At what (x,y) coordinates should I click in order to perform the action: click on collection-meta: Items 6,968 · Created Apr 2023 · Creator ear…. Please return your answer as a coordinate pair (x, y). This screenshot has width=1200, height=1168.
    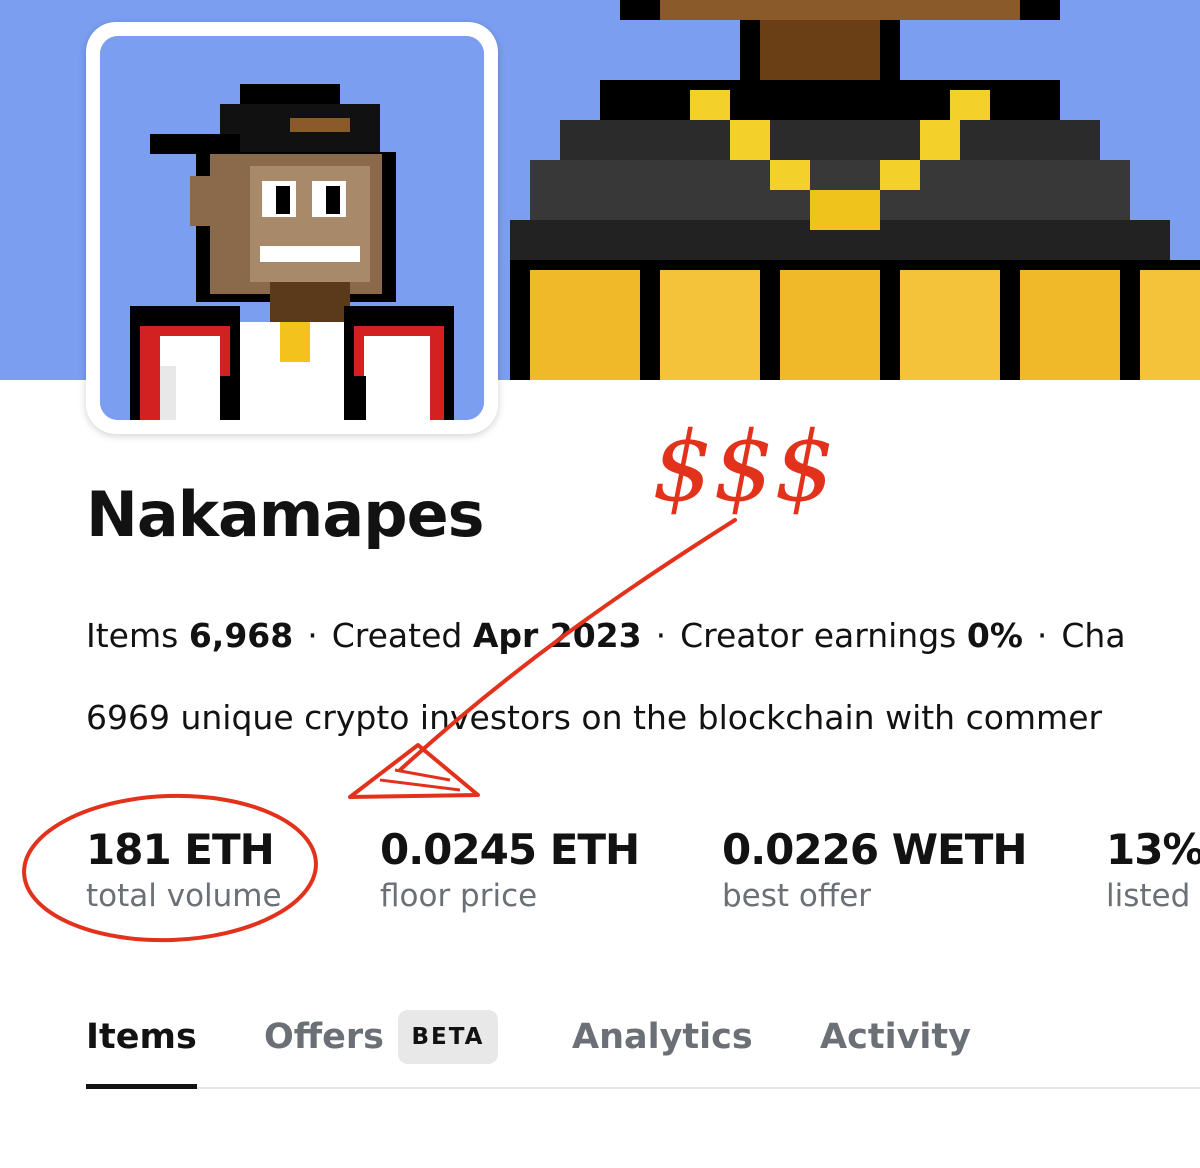
    Looking at the image, I should click on (643, 639).